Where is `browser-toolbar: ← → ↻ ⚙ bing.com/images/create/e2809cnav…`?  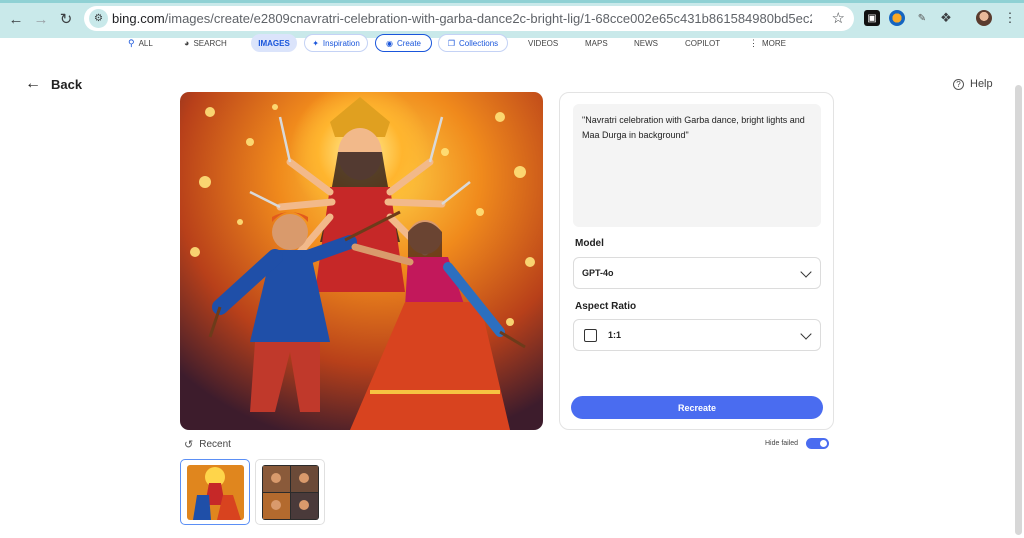 browser-toolbar: ← → ↻ ⚙ bing.com/images/create/e2809cnav… is located at coordinates (512, 19).